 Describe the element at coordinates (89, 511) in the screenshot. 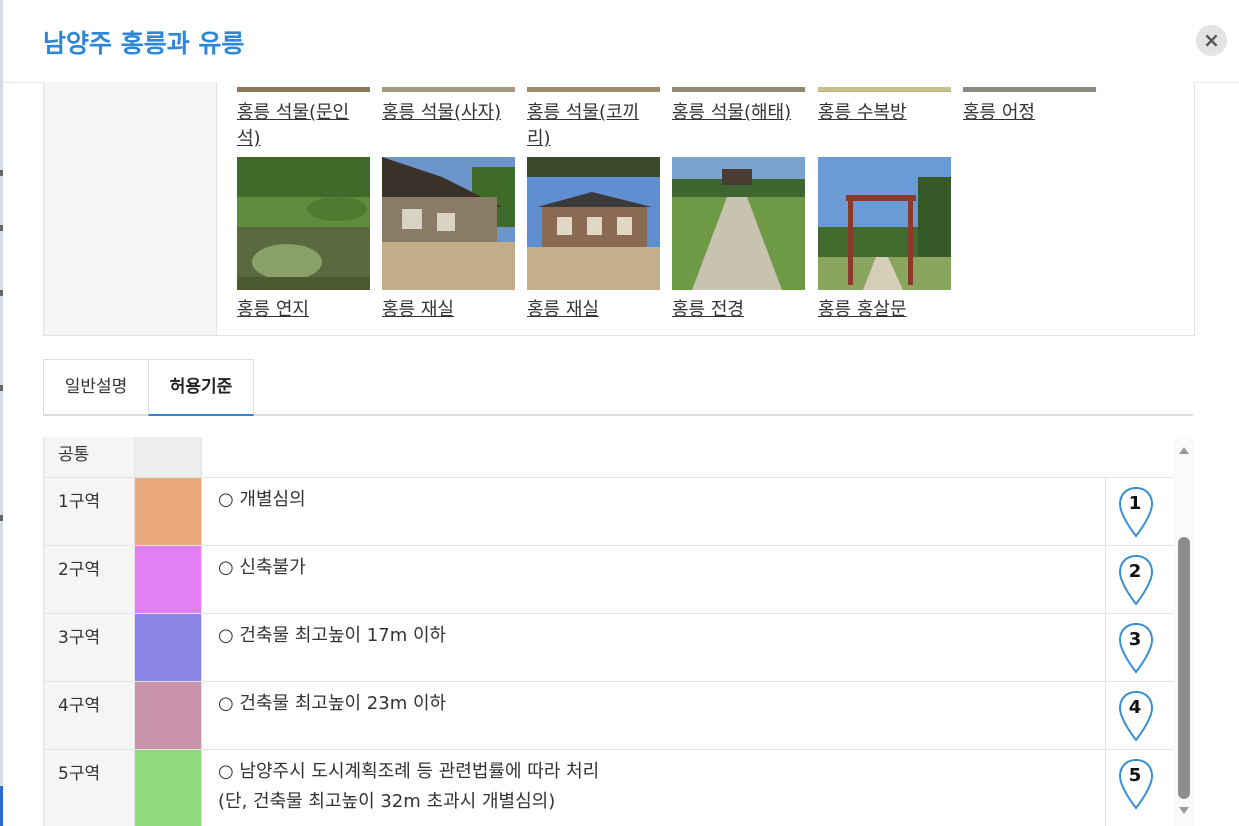

I see `zone-label: 1구역` at that location.